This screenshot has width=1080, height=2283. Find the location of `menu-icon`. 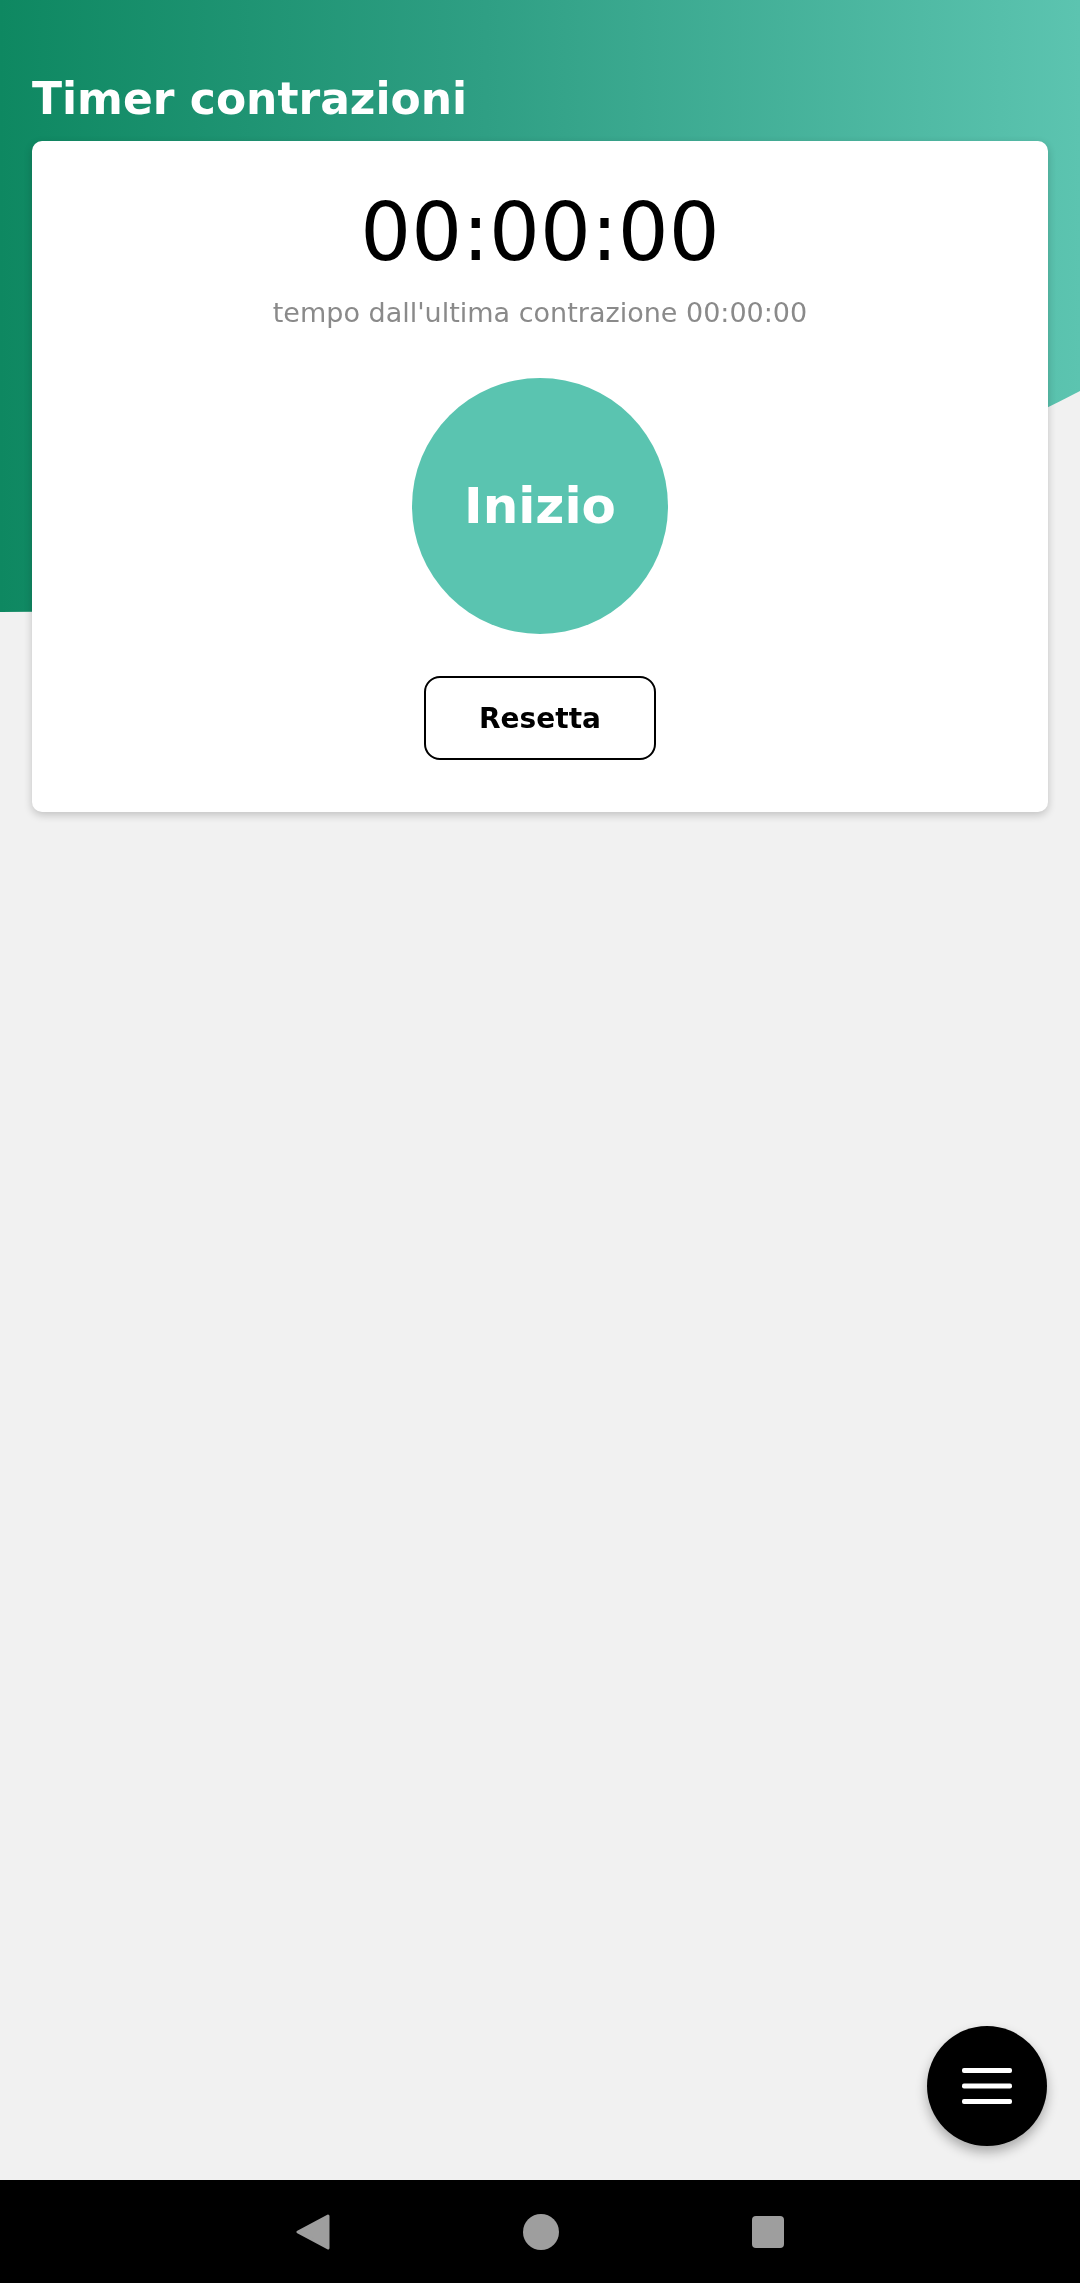

menu-icon is located at coordinates (987, 2086).